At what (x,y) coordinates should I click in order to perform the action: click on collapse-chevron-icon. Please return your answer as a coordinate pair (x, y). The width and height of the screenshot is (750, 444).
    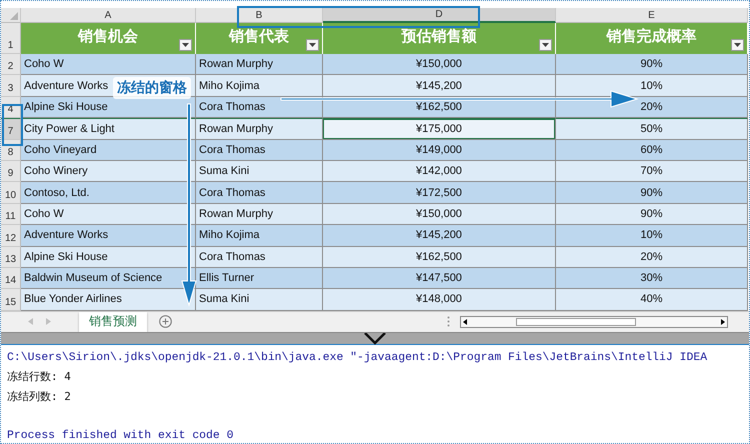
    Looking at the image, I should click on (375, 338).